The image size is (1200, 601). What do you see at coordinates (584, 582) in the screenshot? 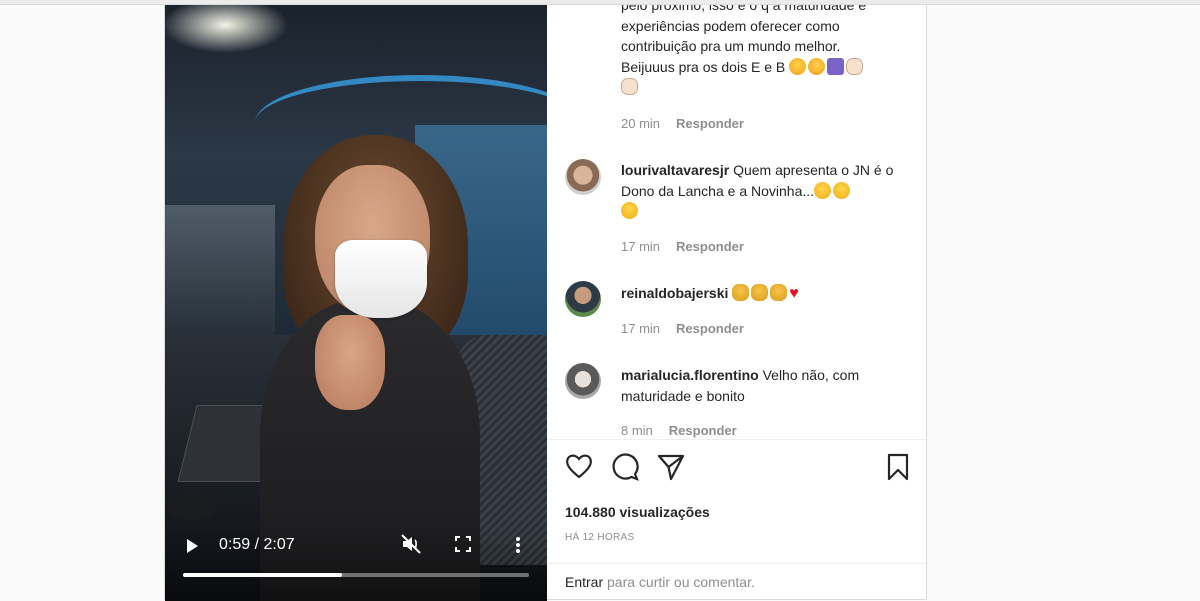
I see `login-link: Entrar` at bounding box center [584, 582].